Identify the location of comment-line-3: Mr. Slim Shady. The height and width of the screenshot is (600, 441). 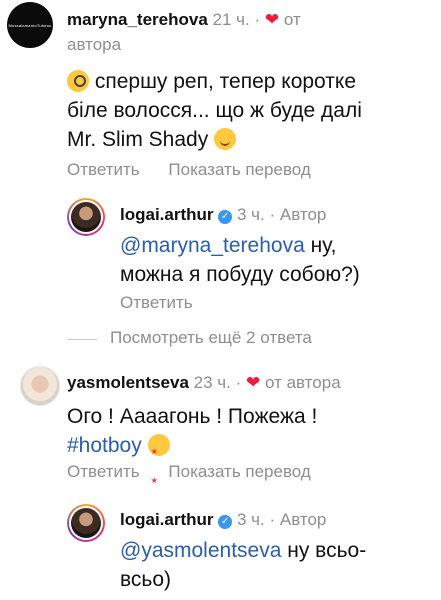
(214, 139).